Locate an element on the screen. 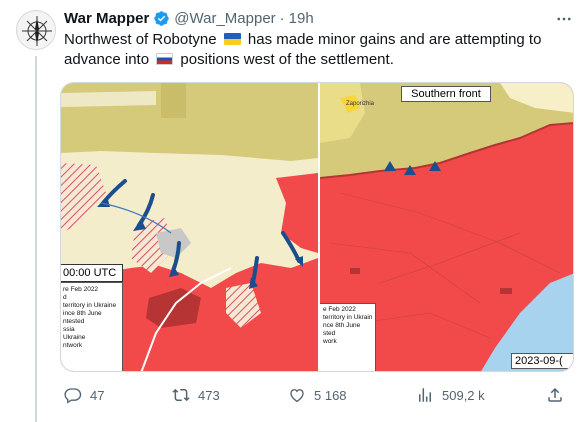  legend-line: Ukraine is located at coordinates (74, 337).